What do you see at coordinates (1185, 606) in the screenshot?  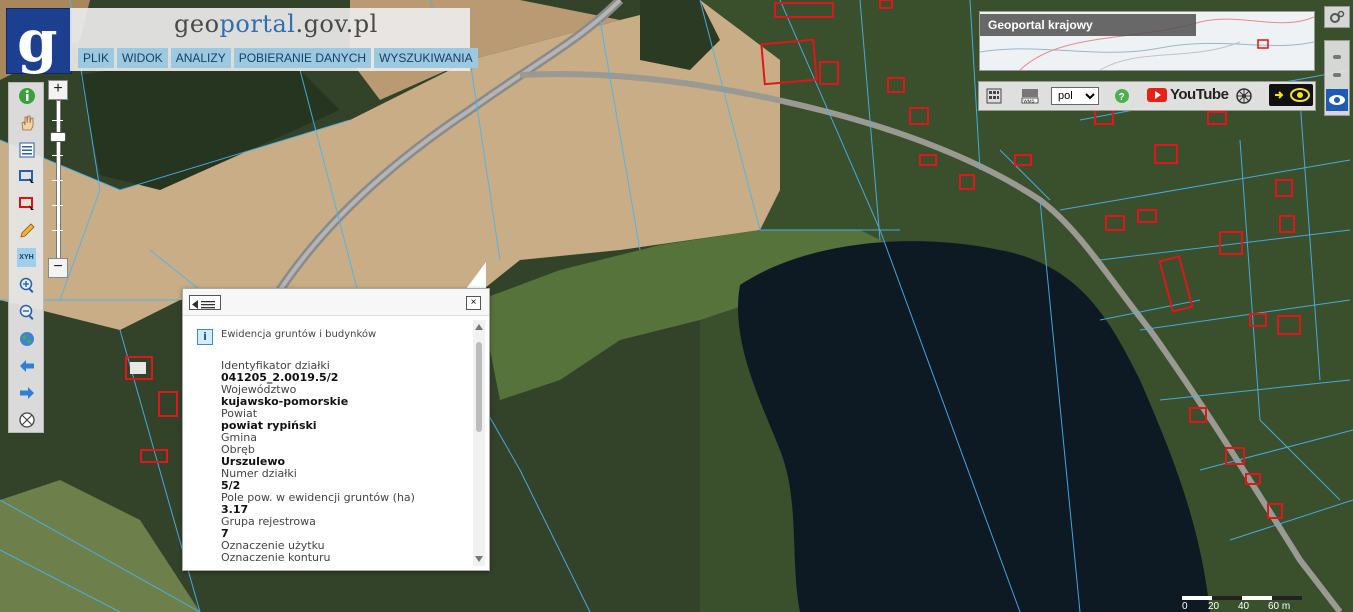 I see `scale-label: 0` at bounding box center [1185, 606].